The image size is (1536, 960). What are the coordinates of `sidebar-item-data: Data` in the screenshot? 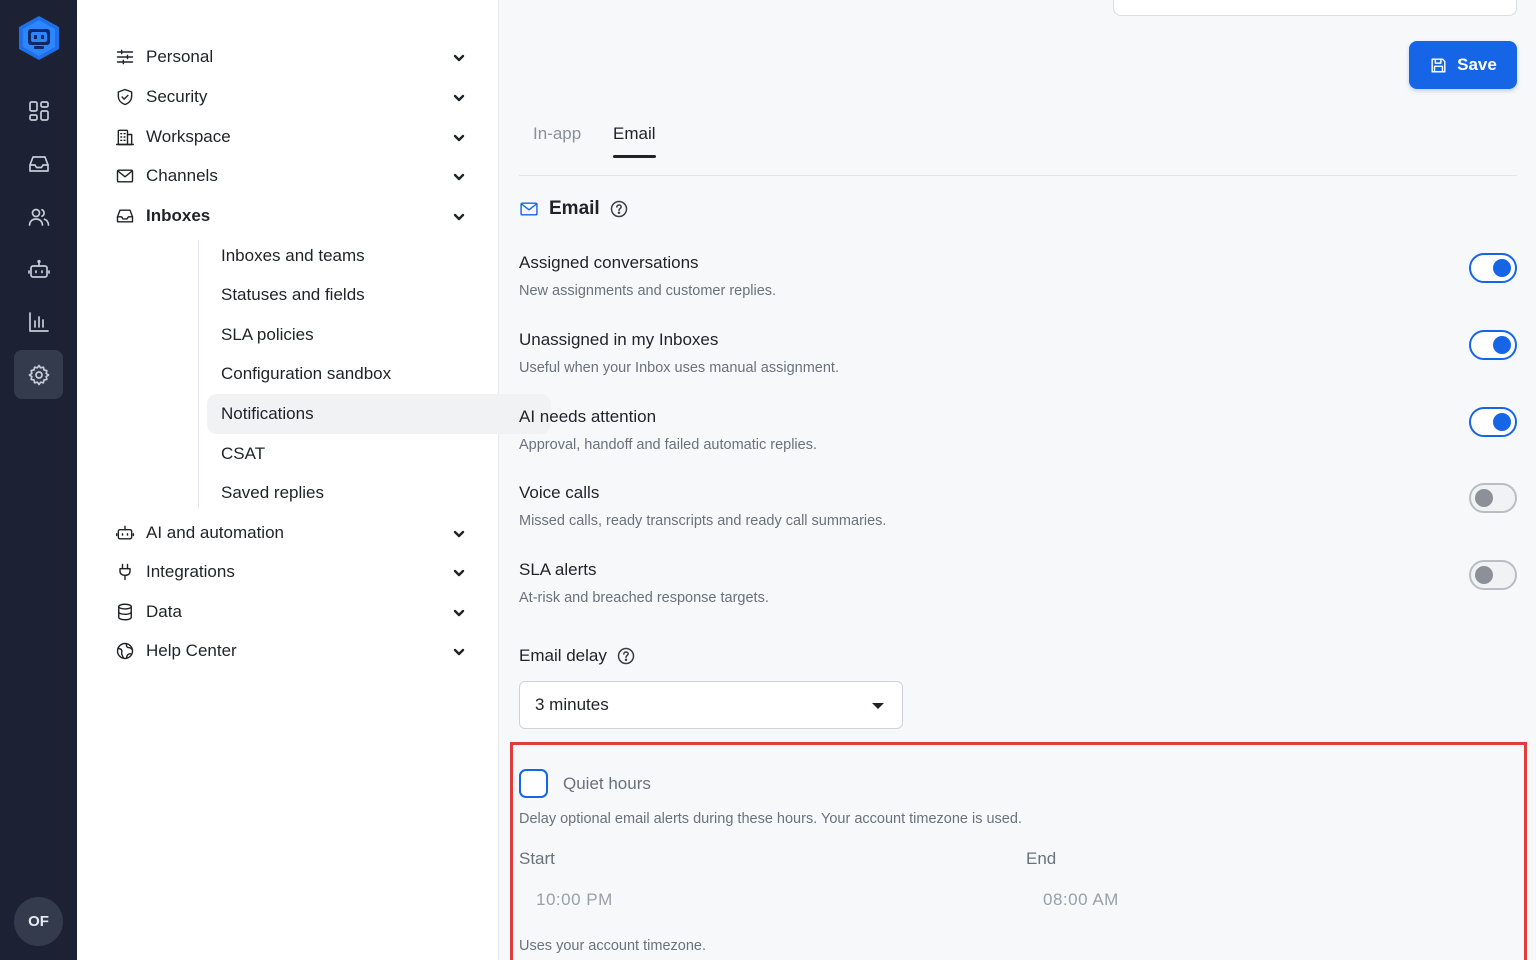 It's located at (290, 612).